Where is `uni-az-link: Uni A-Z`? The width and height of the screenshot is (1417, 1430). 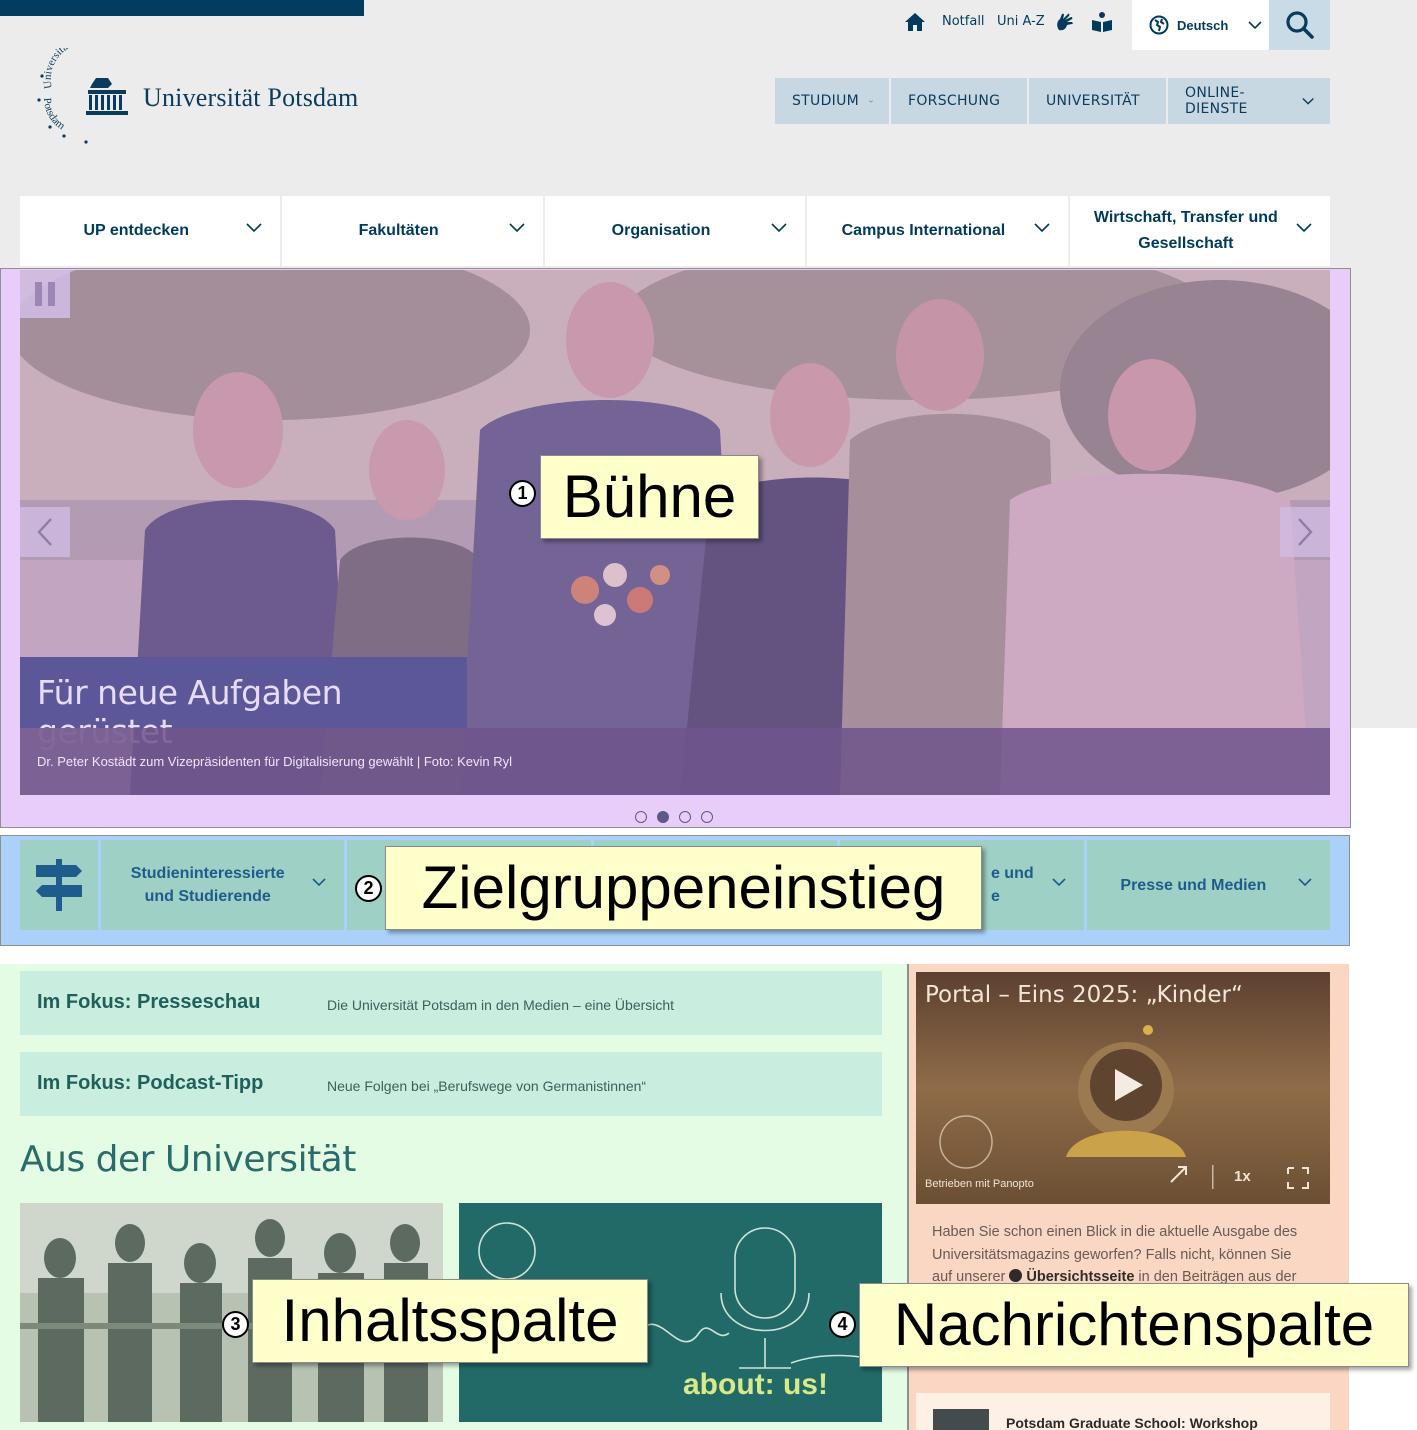 uni-az-link: Uni A-Z is located at coordinates (1021, 21).